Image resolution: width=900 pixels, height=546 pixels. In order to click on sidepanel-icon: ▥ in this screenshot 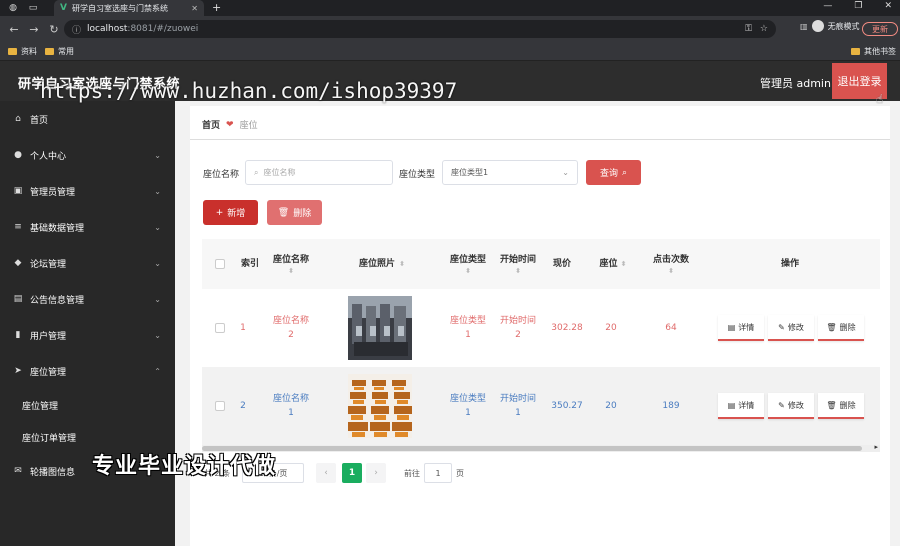, I will do `click(804, 26)`.